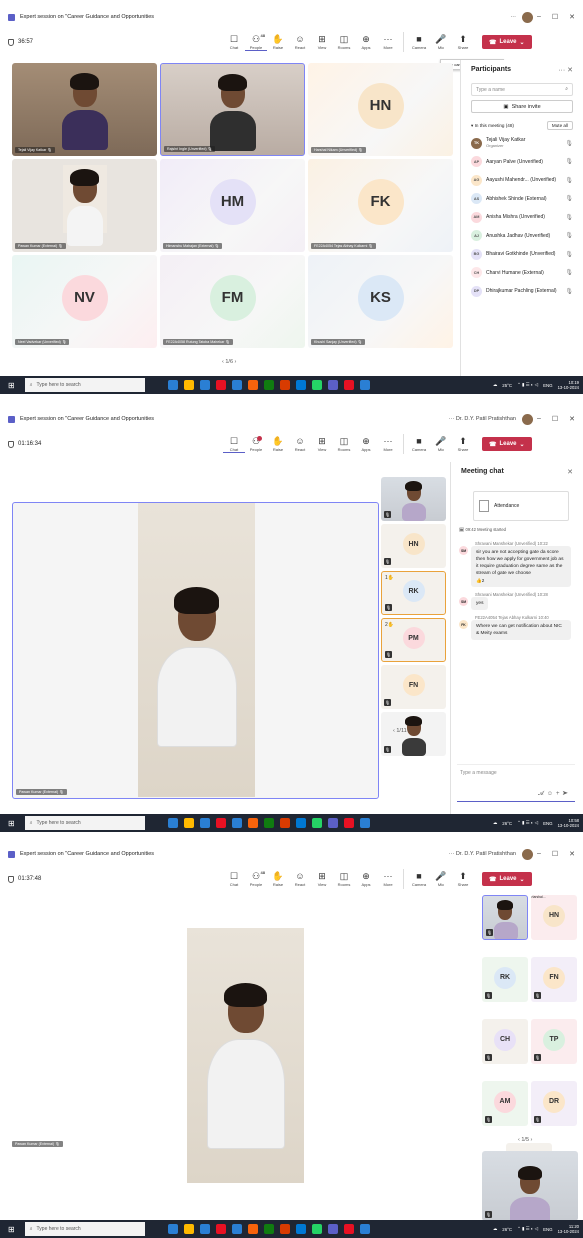 Image resolution: width=583 pixels, height=1238 pixels. What do you see at coordinates (388, 444) in the screenshot?
I see `more-button: ··· More` at bounding box center [388, 444].